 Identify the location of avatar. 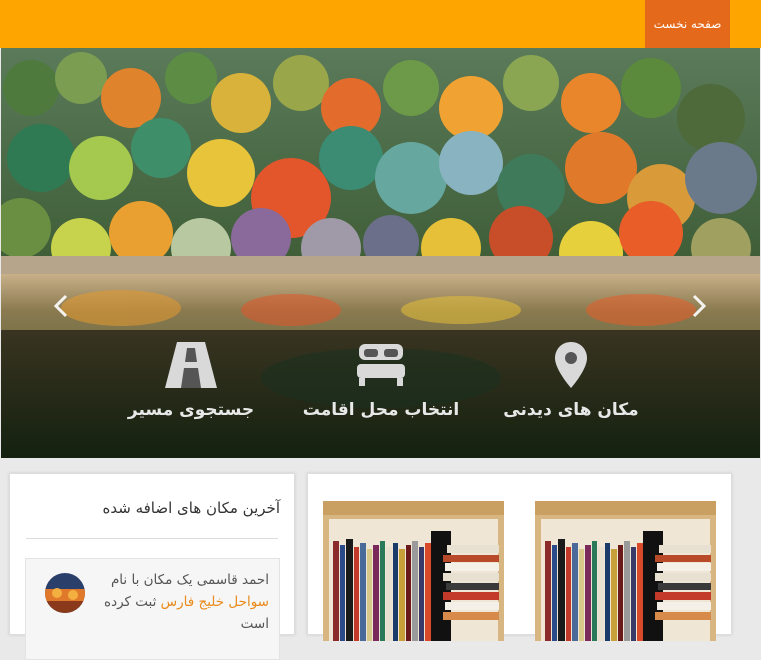
(65, 593).